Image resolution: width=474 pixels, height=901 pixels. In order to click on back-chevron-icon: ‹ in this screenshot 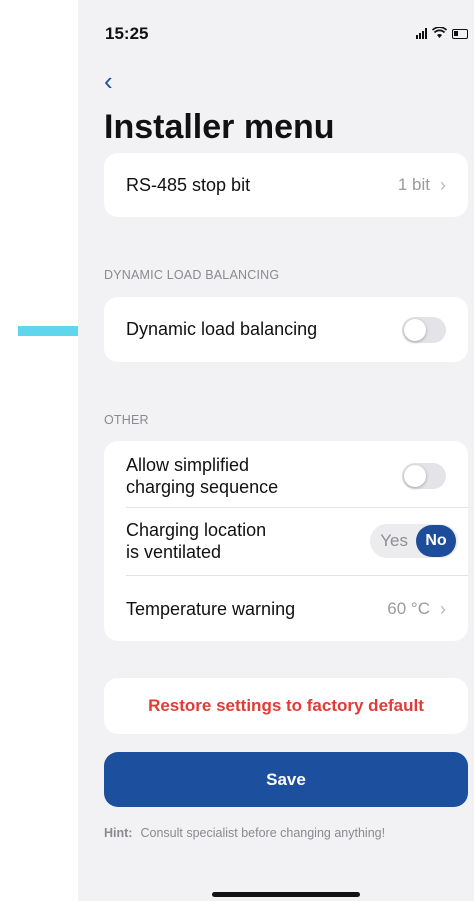, I will do `click(108, 81)`.